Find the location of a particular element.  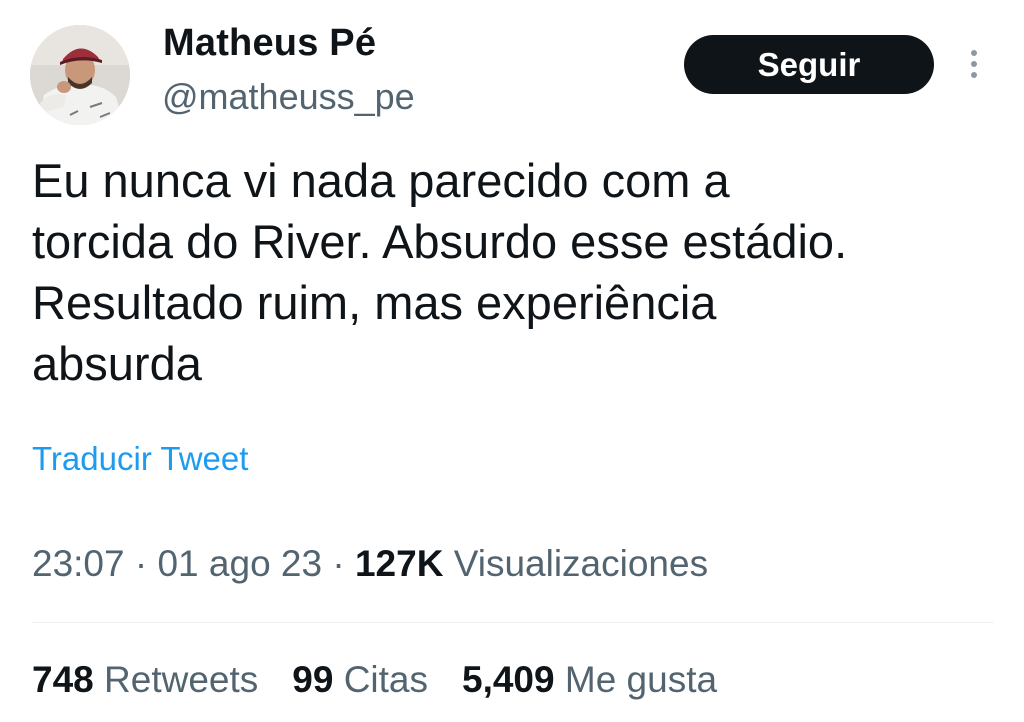

translate-tweet-link: Traducir Tweet is located at coordinates (140, 459).